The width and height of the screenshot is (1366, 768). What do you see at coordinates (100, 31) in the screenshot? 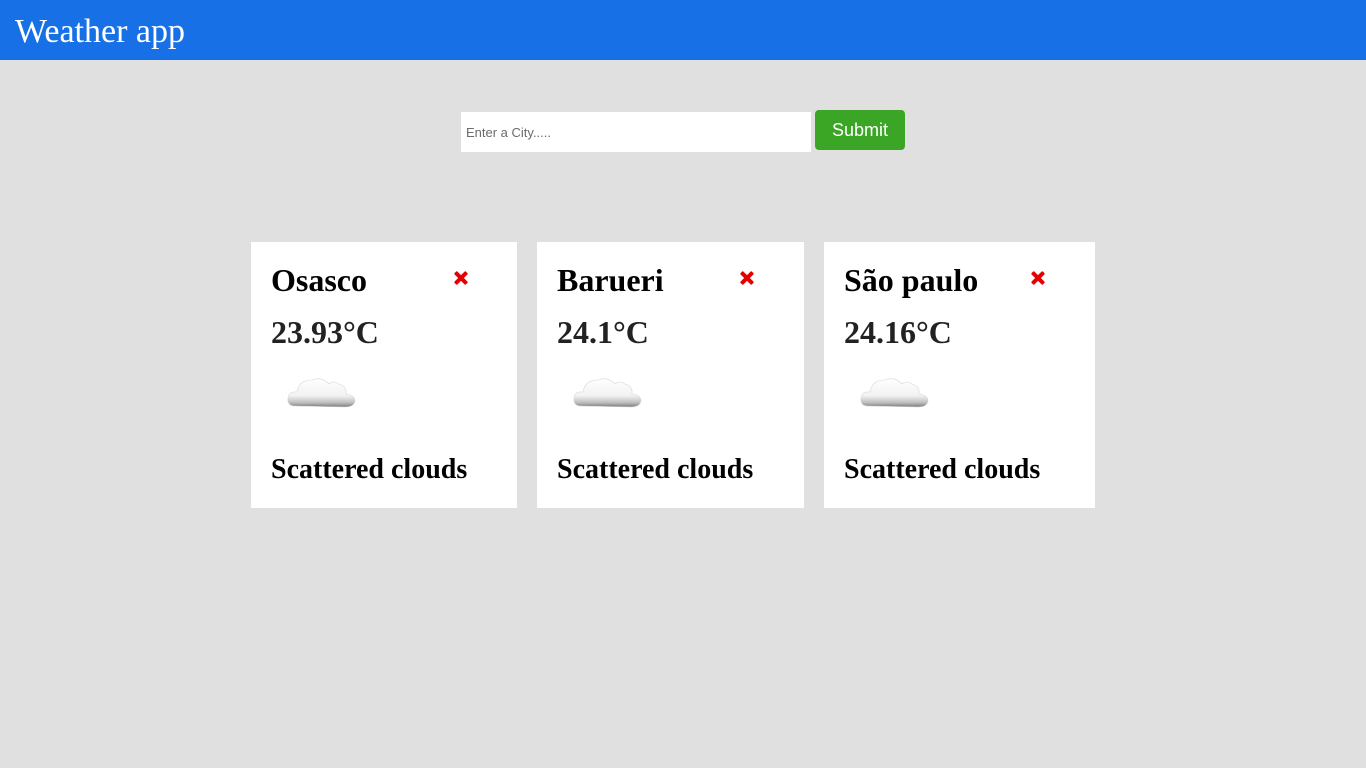
I see `app-title: Weather app` at bounding box center [100, 31].